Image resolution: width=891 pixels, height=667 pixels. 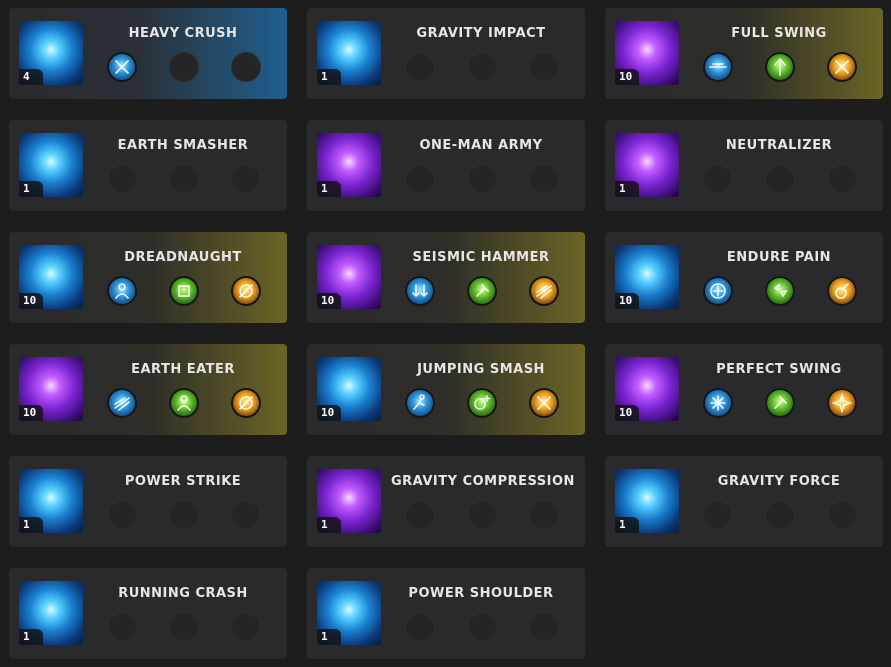 What do you see at coordinates (744, 165) in the screenshot?
I see `skill-card: 1 NEUTRALIZER` at bounding box center [744, 165].